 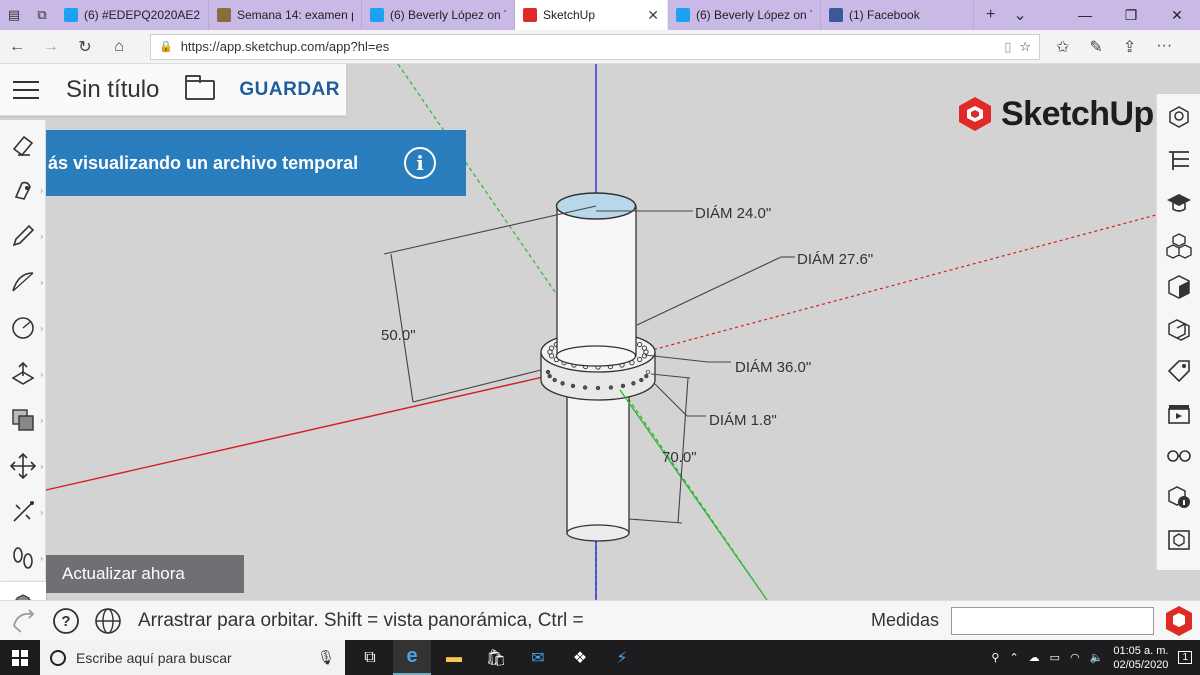 I want to click on styles-tool, so click(x=1178, y=329).